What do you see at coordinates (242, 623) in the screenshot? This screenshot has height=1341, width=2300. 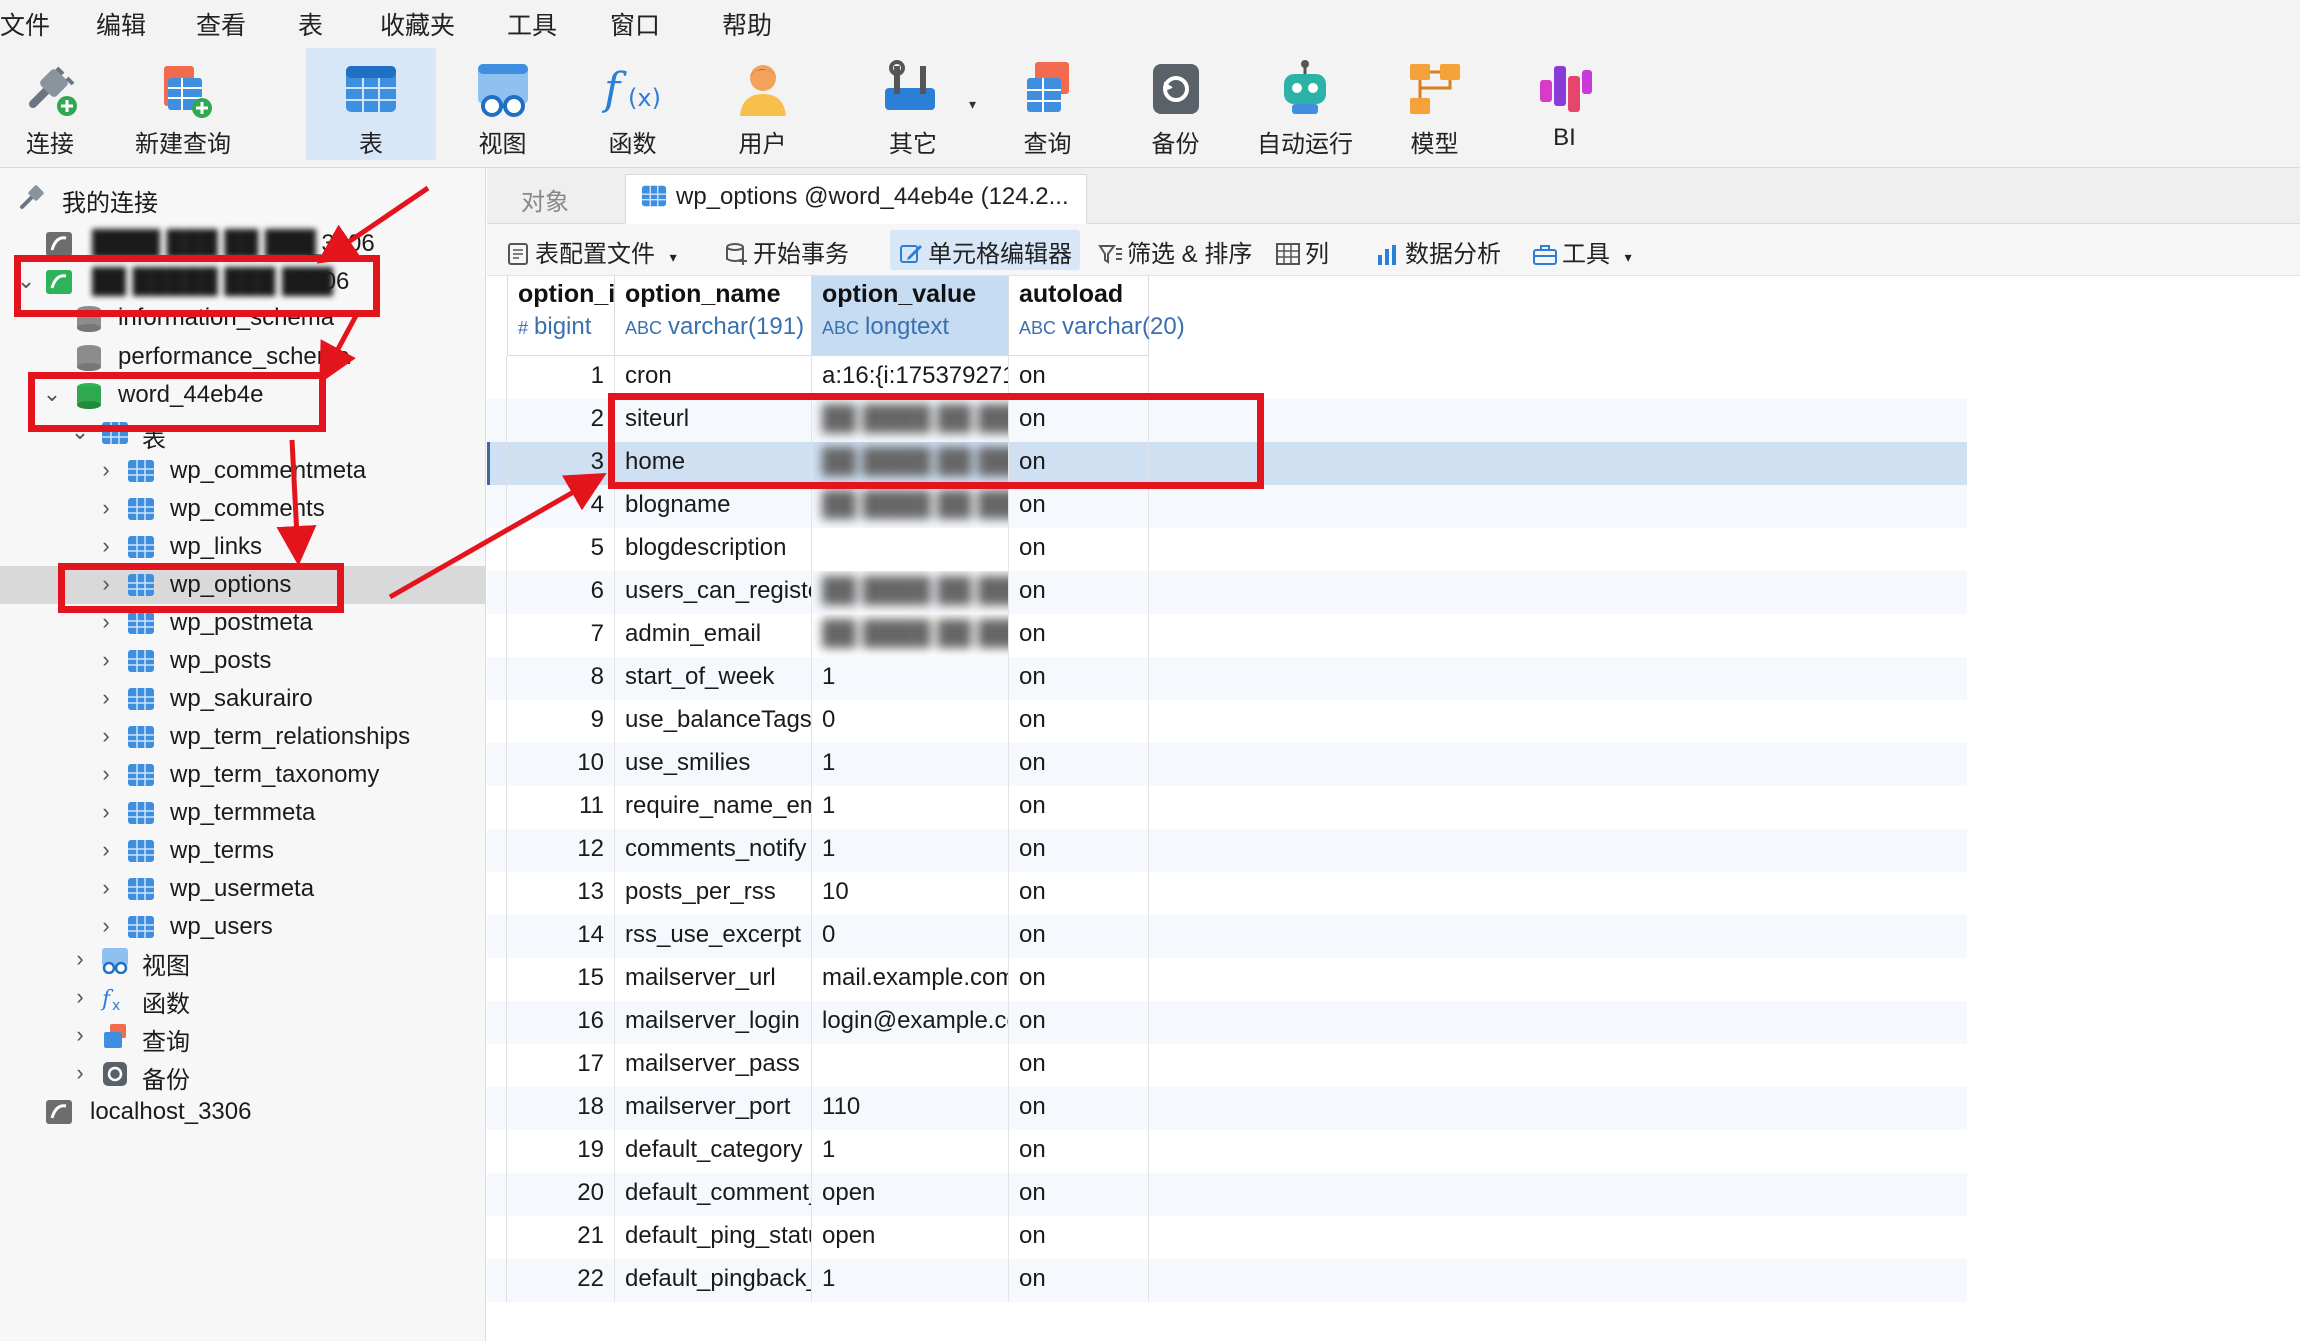 I see `tree-table-wp-postmeta: ›wp_postmeta` at bounding box center [242, 623].